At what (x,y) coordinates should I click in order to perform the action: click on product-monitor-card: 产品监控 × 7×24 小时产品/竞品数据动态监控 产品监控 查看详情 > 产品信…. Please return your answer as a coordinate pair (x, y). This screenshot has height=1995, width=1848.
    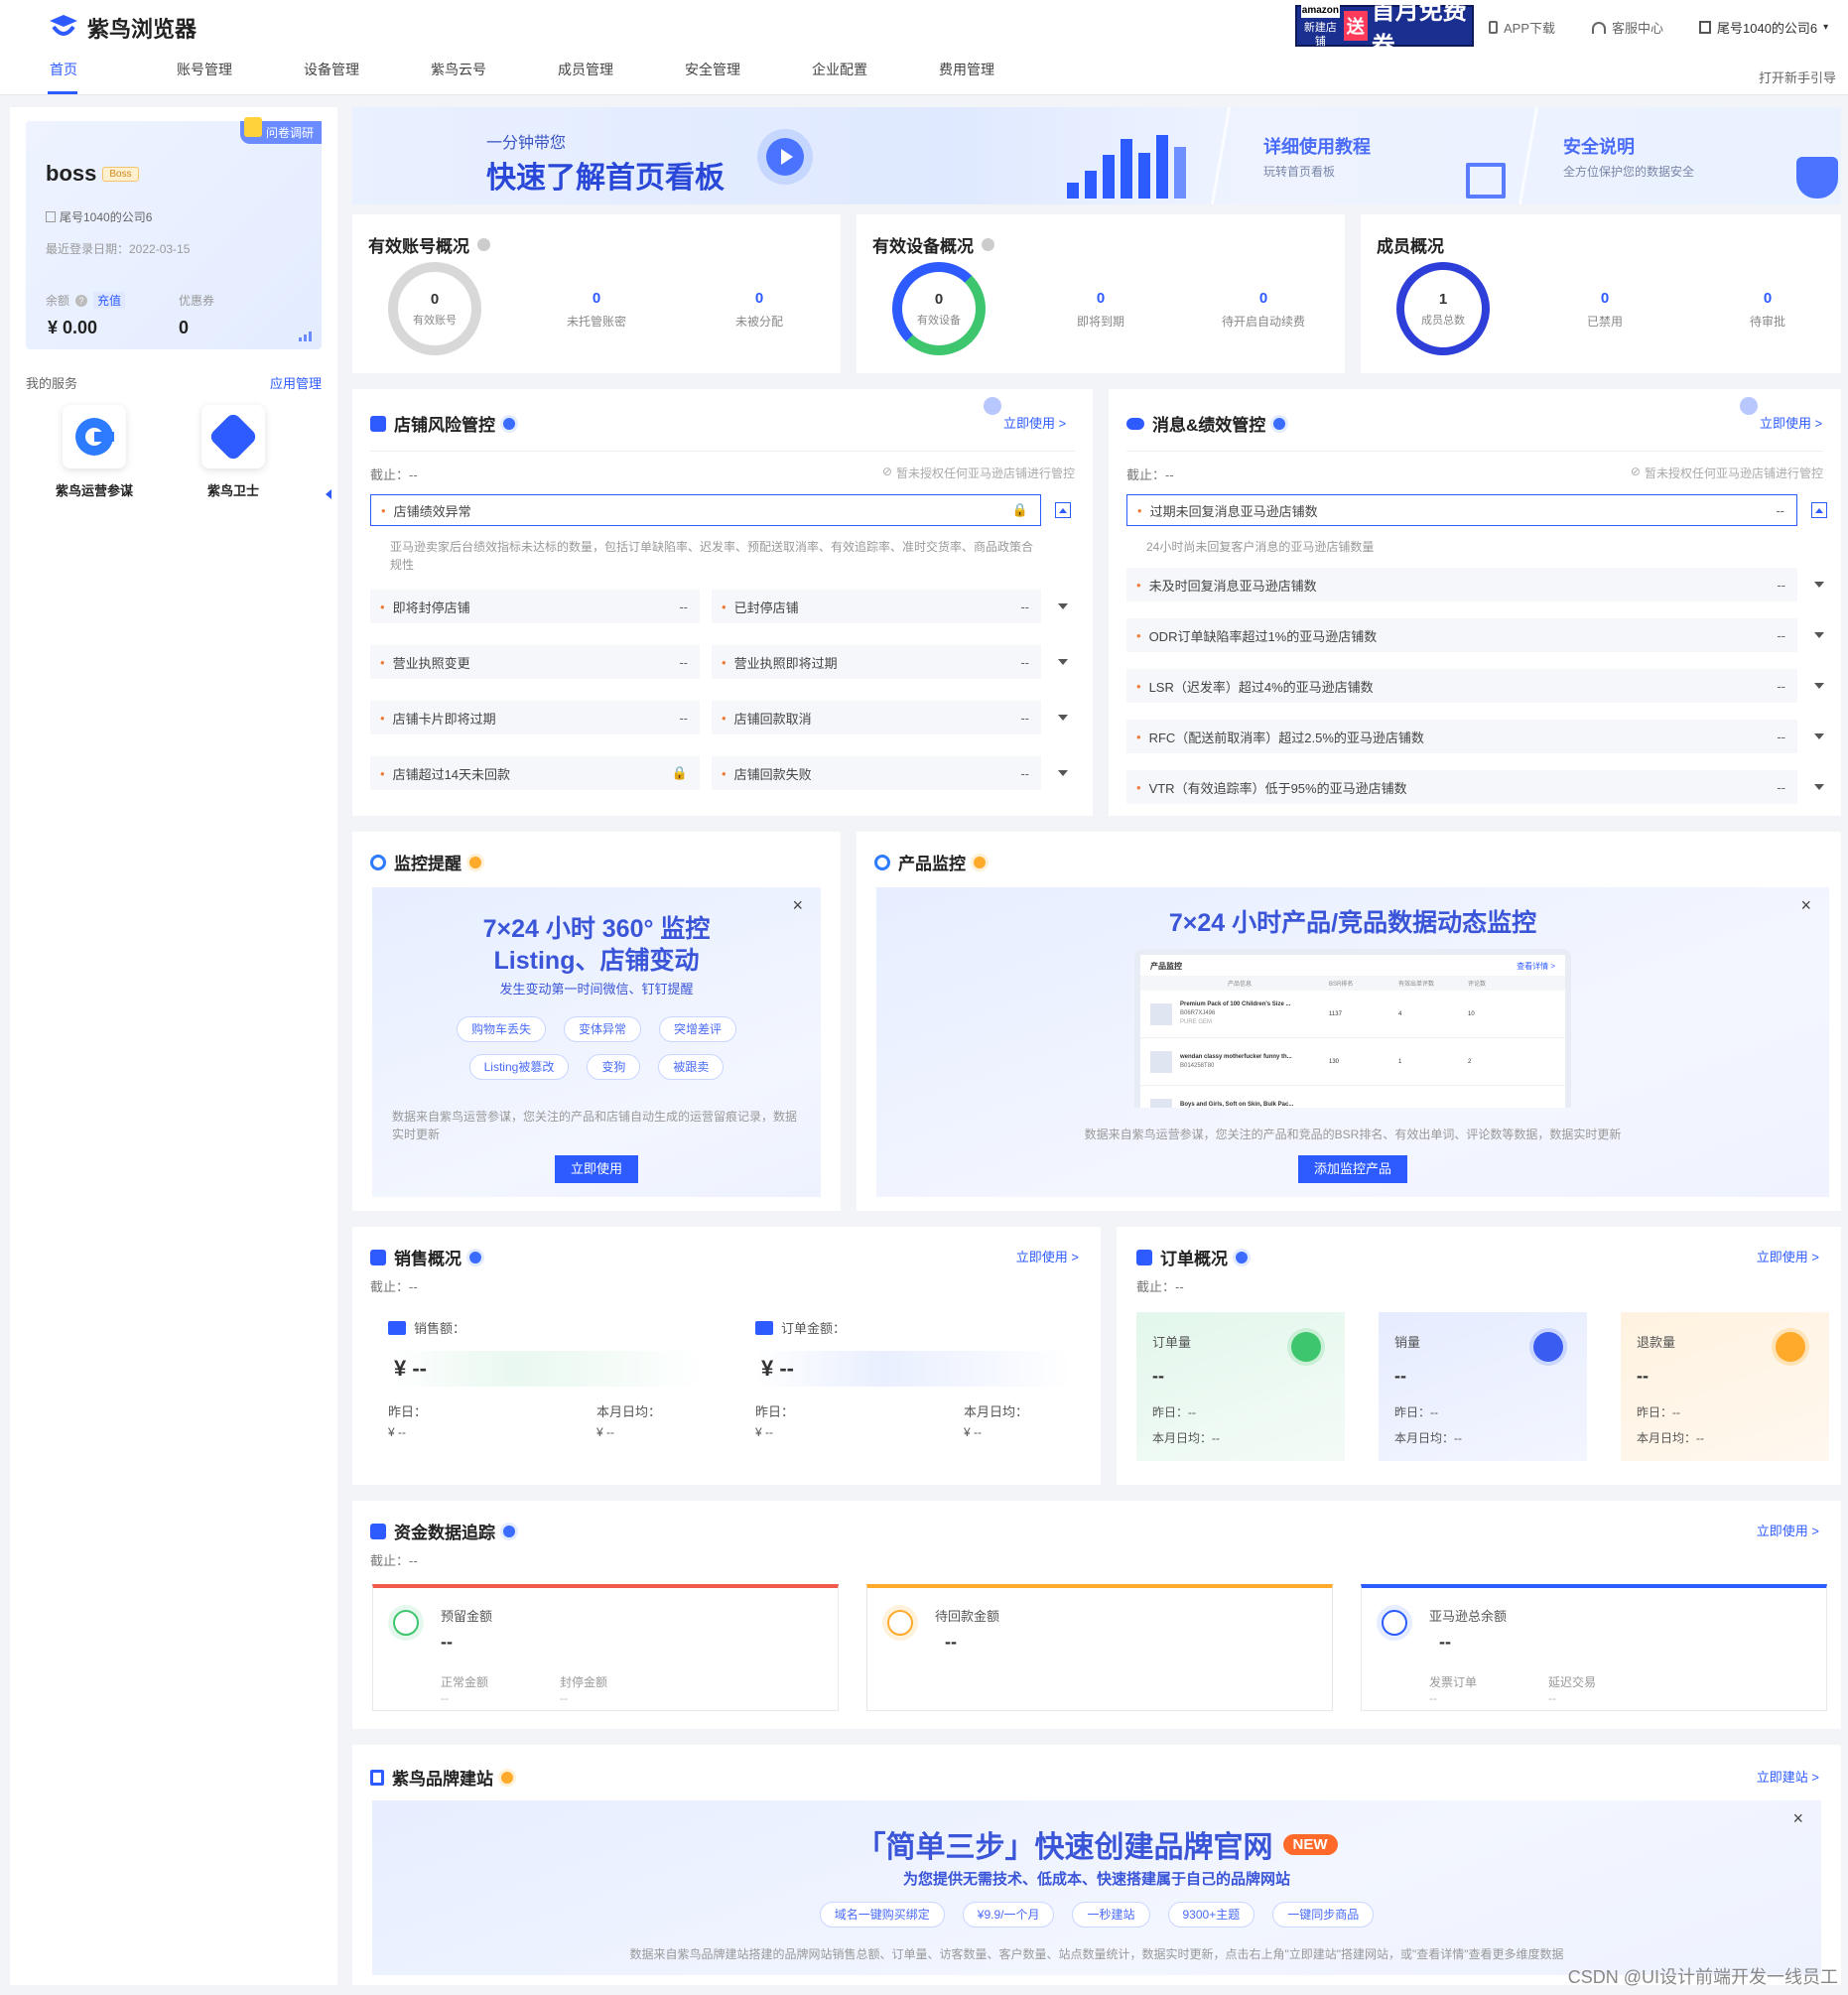
    Looking at the image, I should click on (1349, 1022).